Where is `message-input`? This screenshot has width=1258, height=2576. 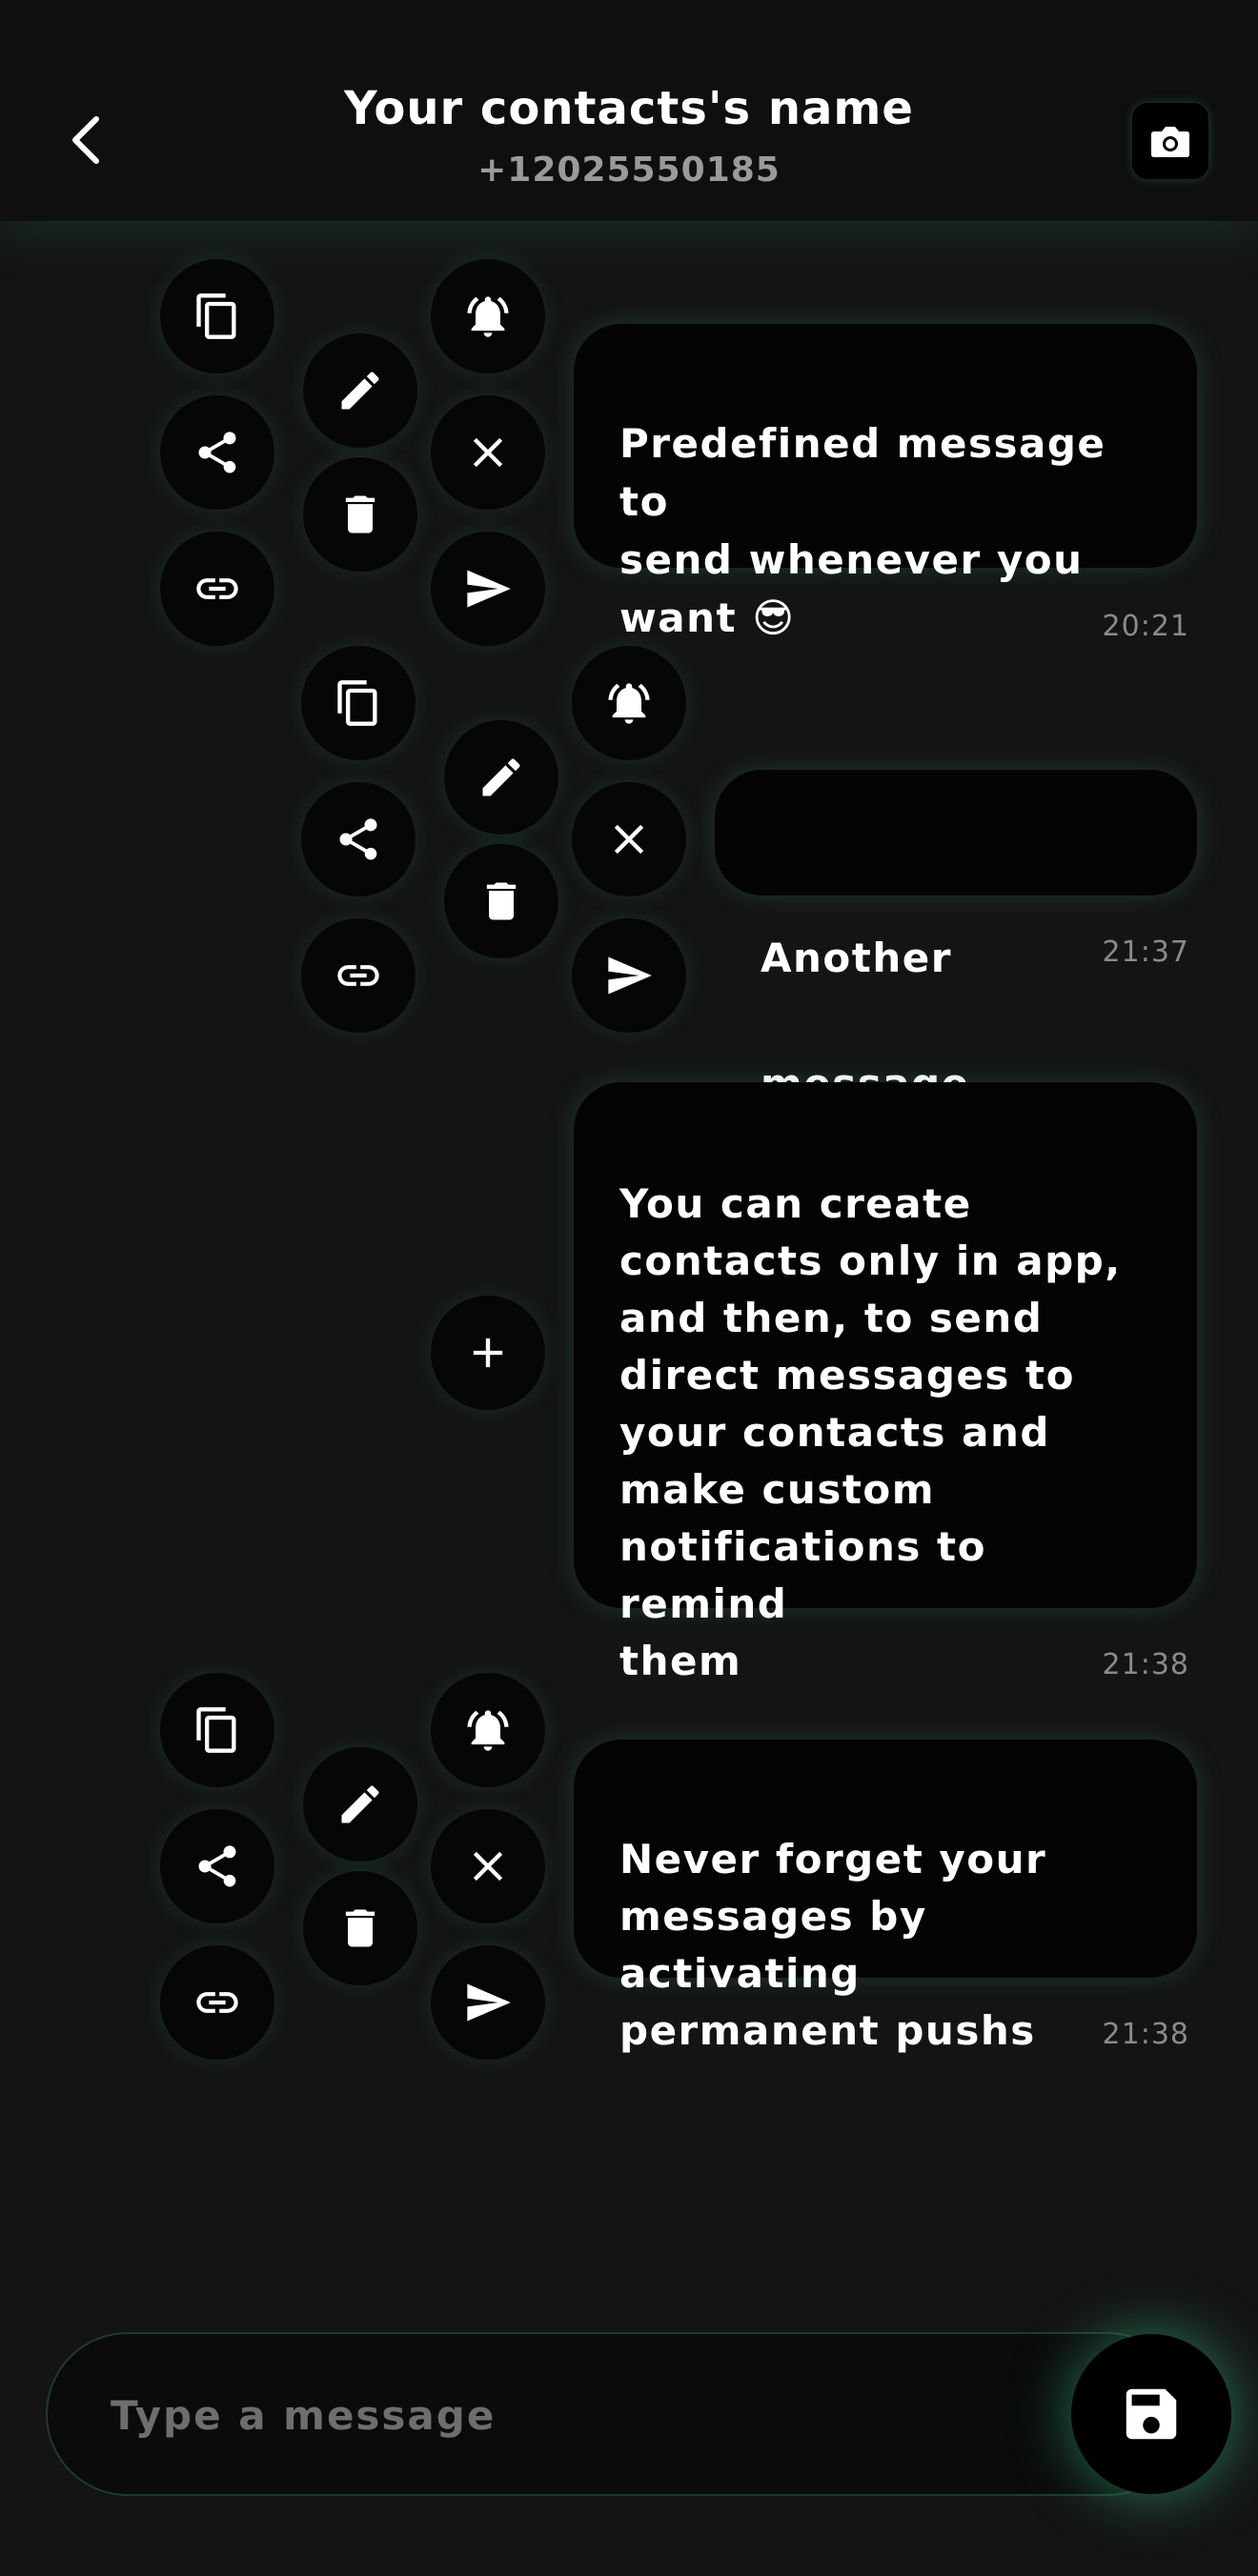
message-input is located at coordinates (587, 2415).